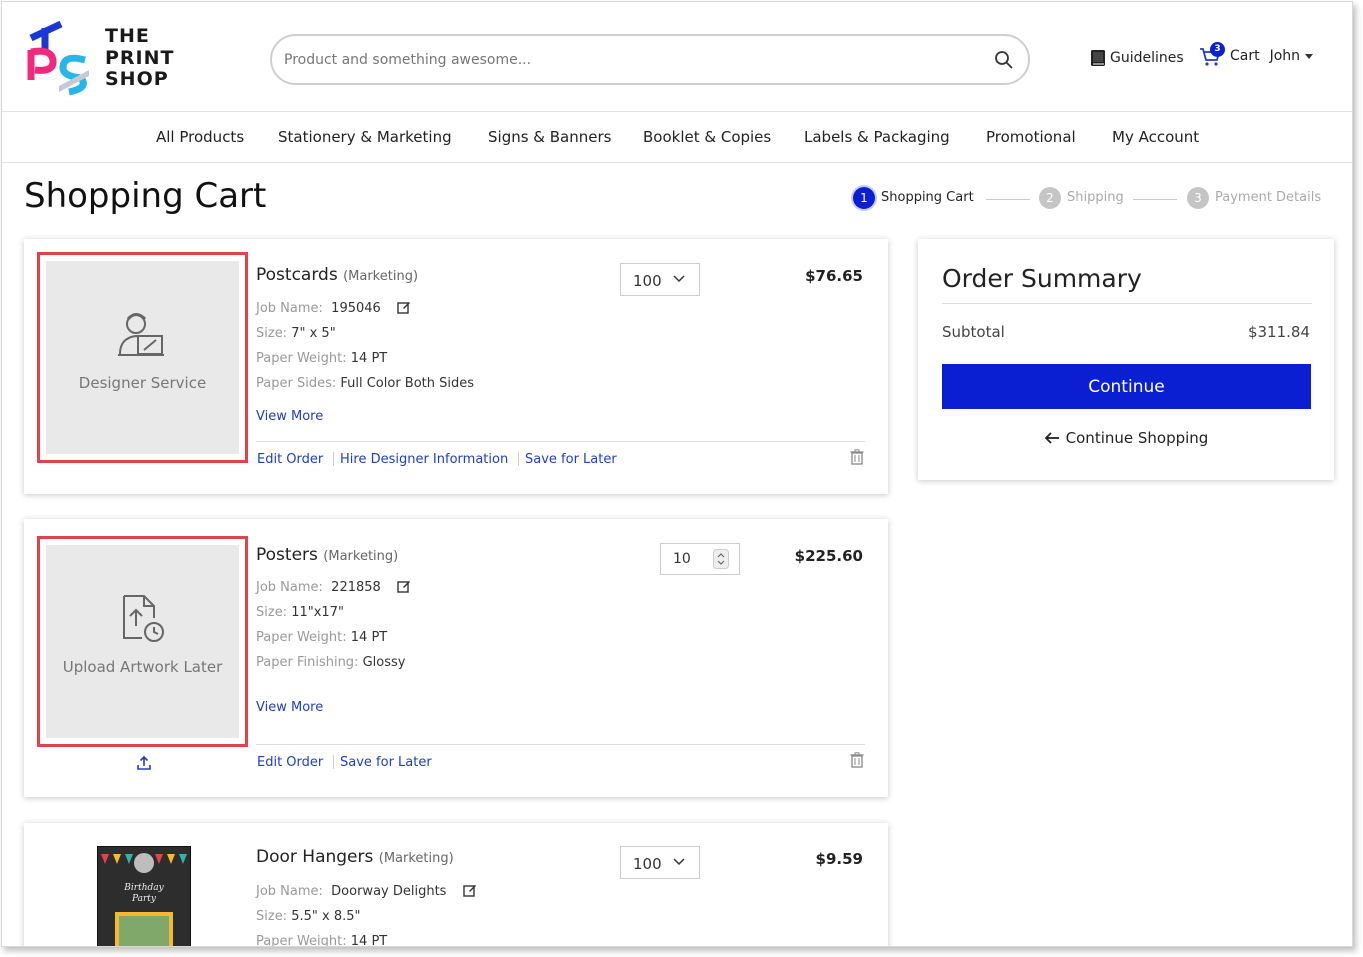 The image size is (1363, 957). Describe the element at coordinates (297, 275) in the screenshot. I see `product-title: Postcards` at that location.